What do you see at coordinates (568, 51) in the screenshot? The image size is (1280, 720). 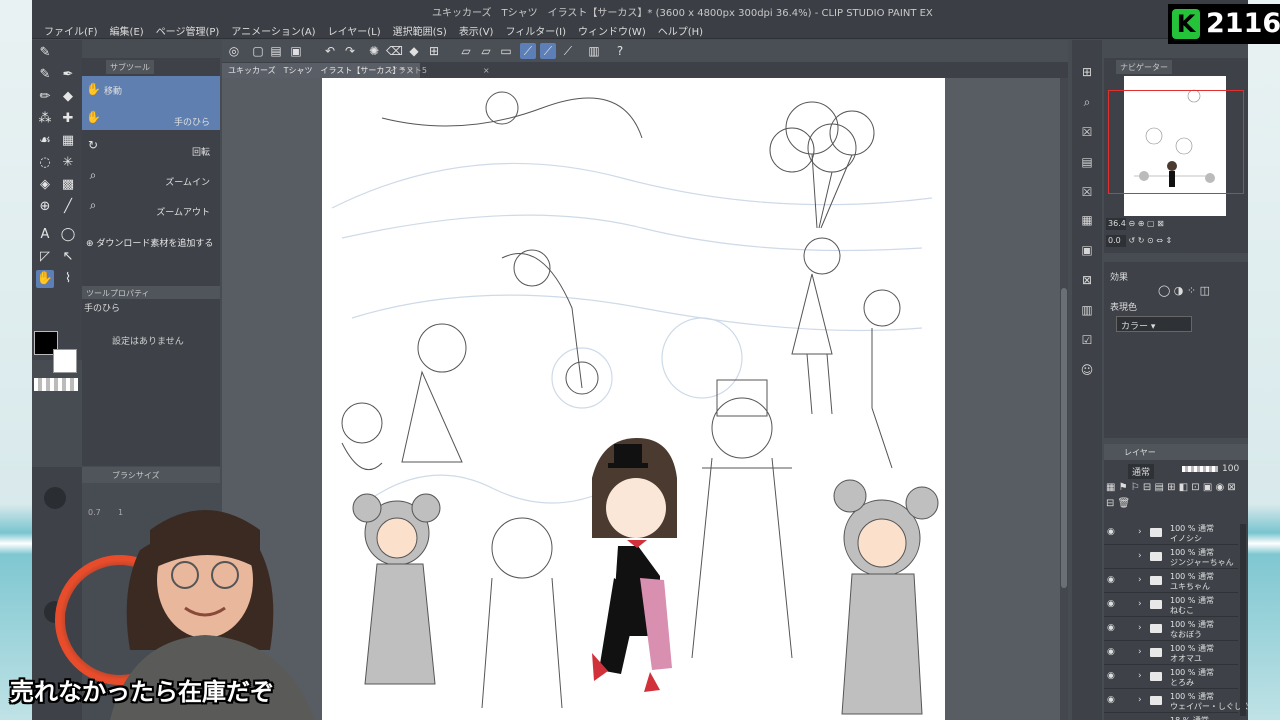 I see `snap-grid-icon: ⟋` at bounding box center [568, 51].